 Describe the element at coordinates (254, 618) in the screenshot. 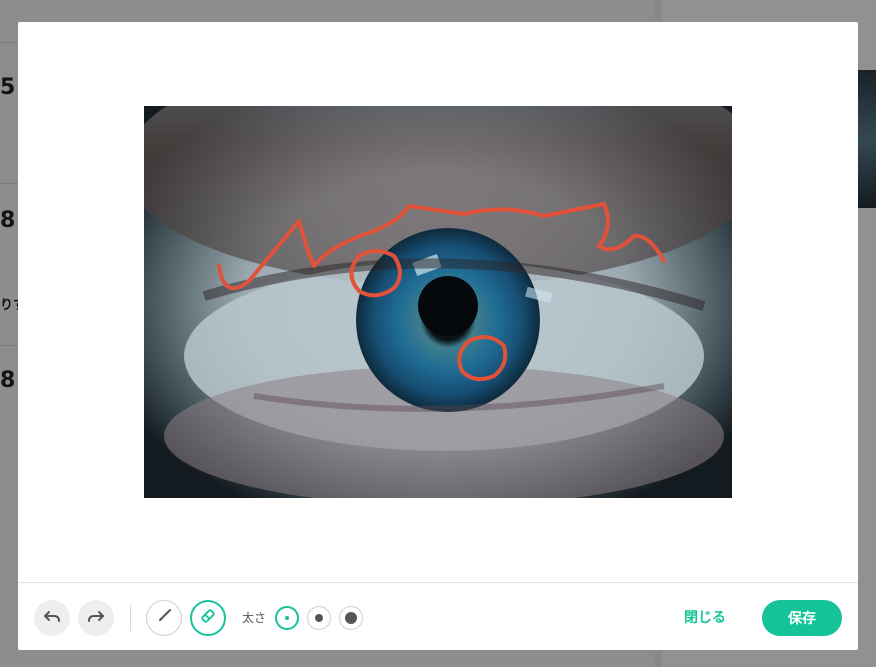

I see `size-label: 太さ` at that location.